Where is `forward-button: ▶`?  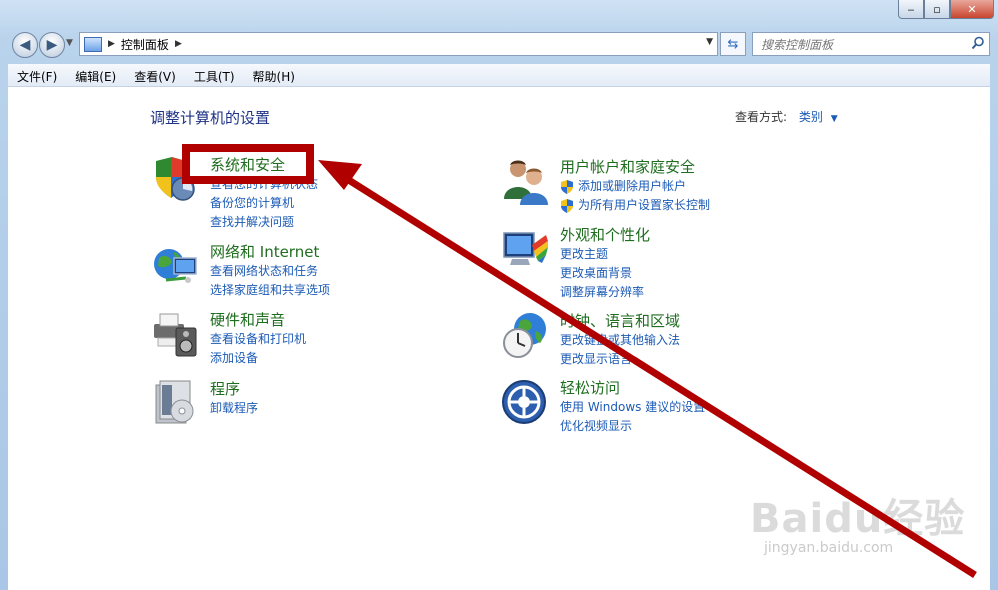 forward-button: ▶ is located at coordinates (52, 45).